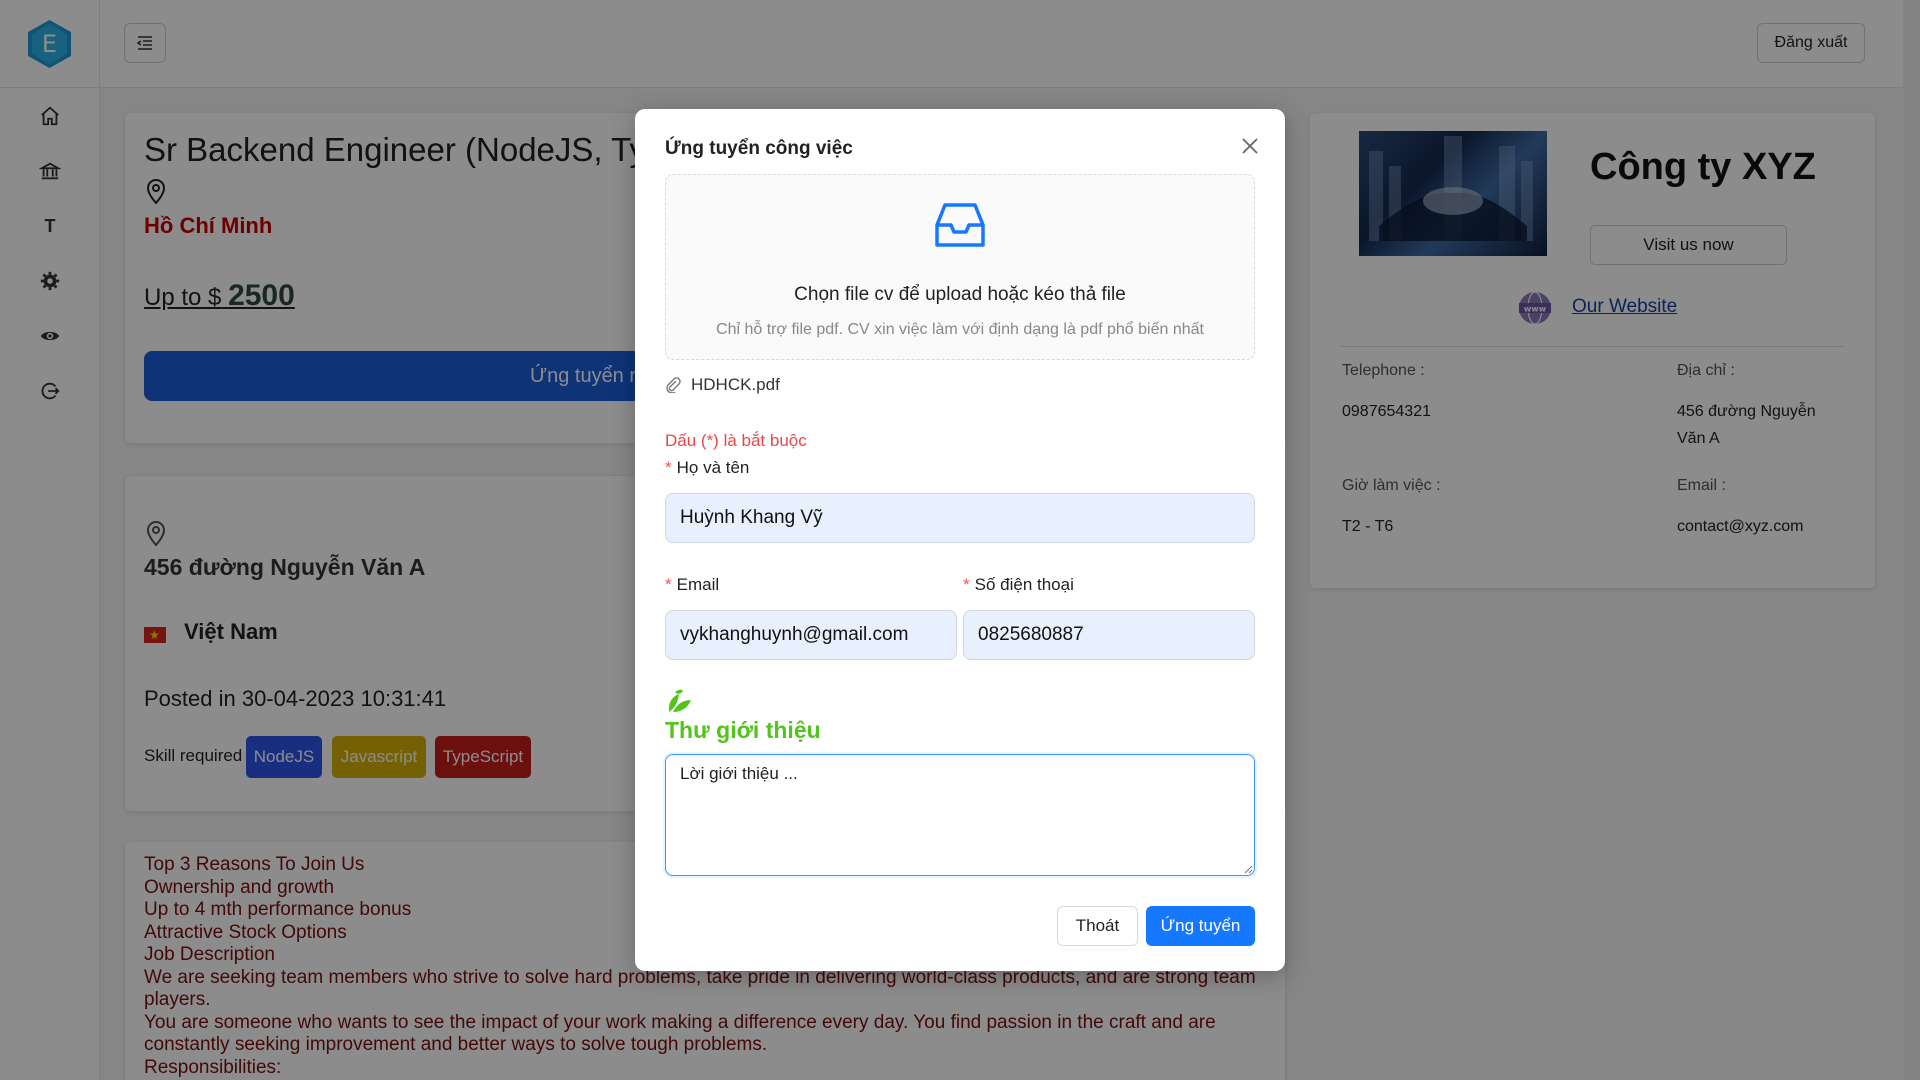 This screenshot has height=1080, width=1920. I want to click on email-field-label-text: Email, so click(698, 584).